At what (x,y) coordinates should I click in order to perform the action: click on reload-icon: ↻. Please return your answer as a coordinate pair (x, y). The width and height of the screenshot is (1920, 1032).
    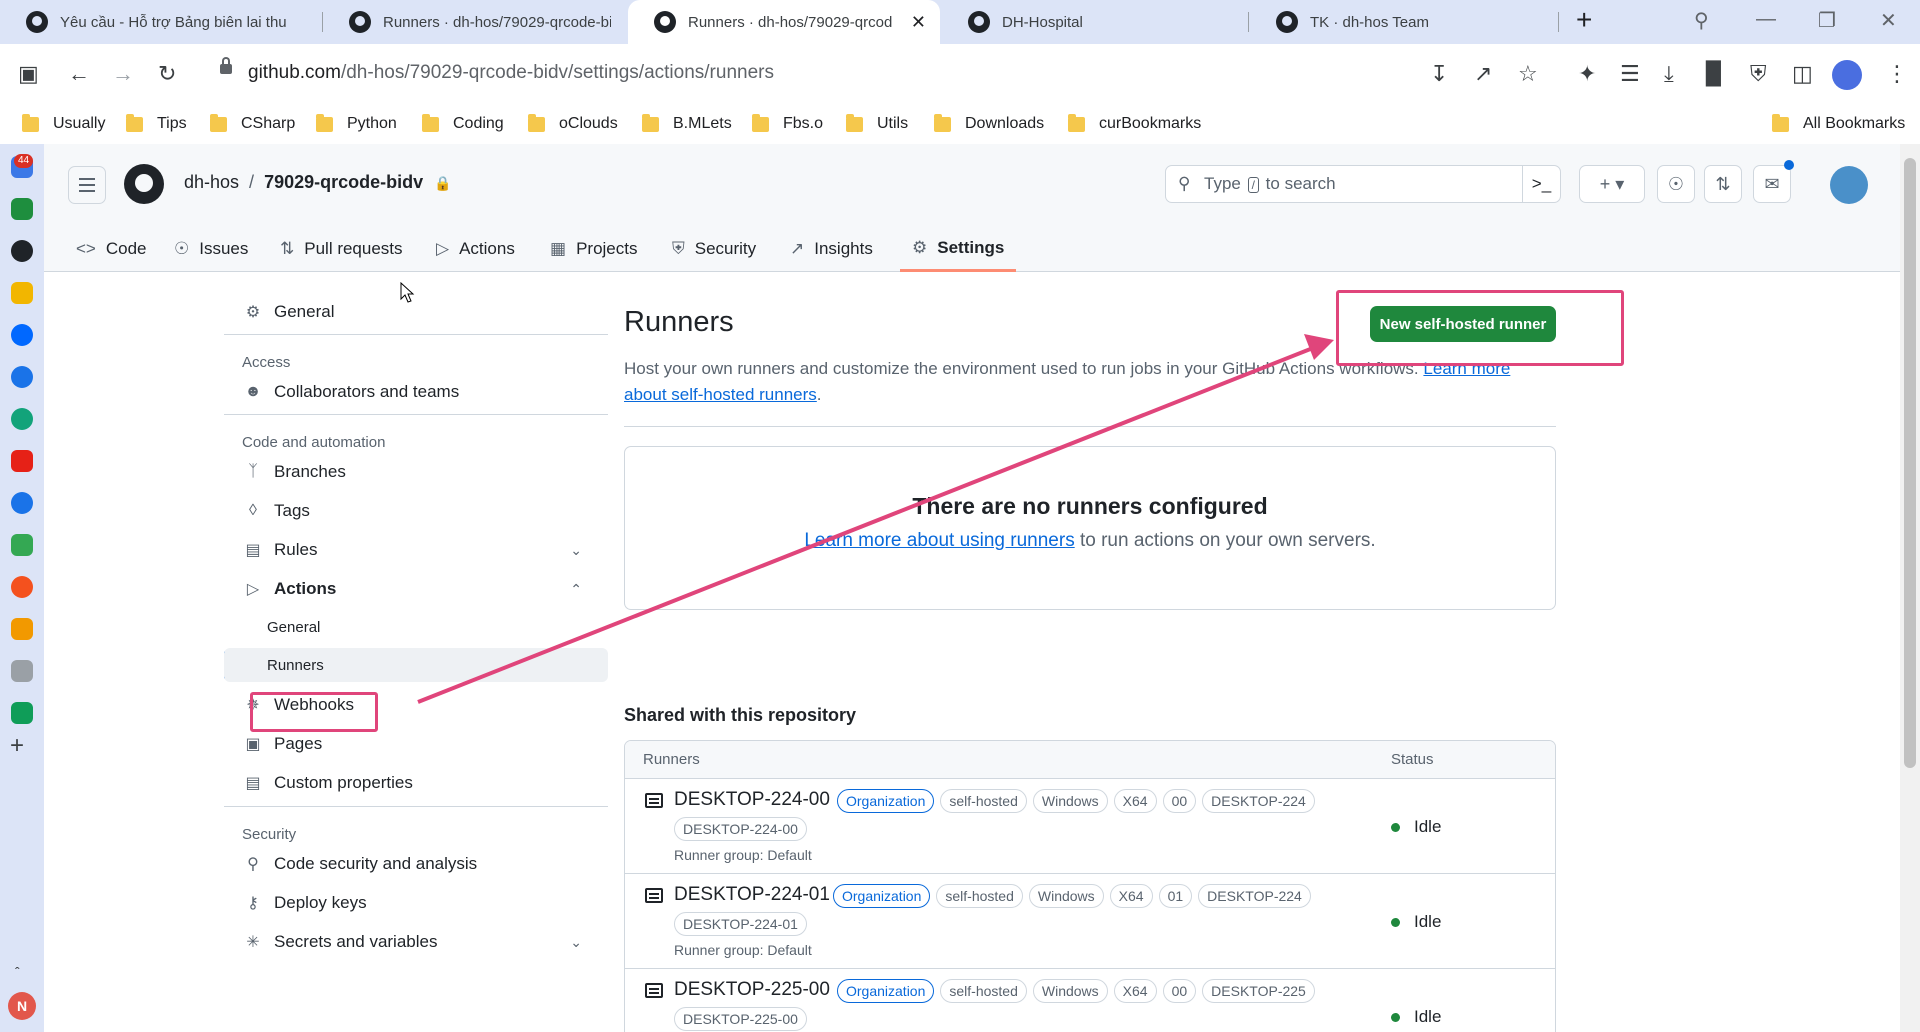
    Looking at the image, I should click on (167, 74).